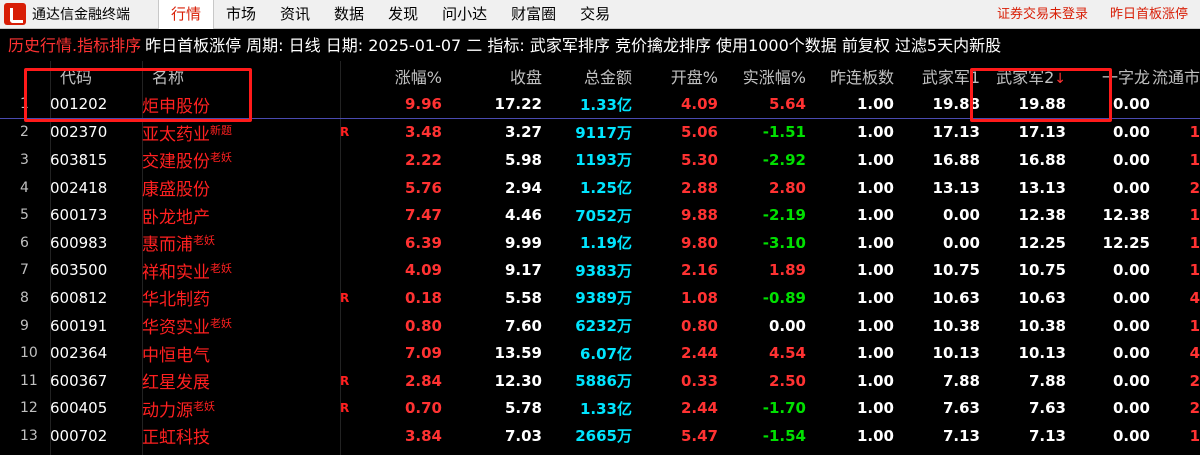 The width and height of the screenshot is (1200, 455). Describe the element at coordinates (241, 14) in the screenshot. I see `menu-item-market: 市场` at that location.